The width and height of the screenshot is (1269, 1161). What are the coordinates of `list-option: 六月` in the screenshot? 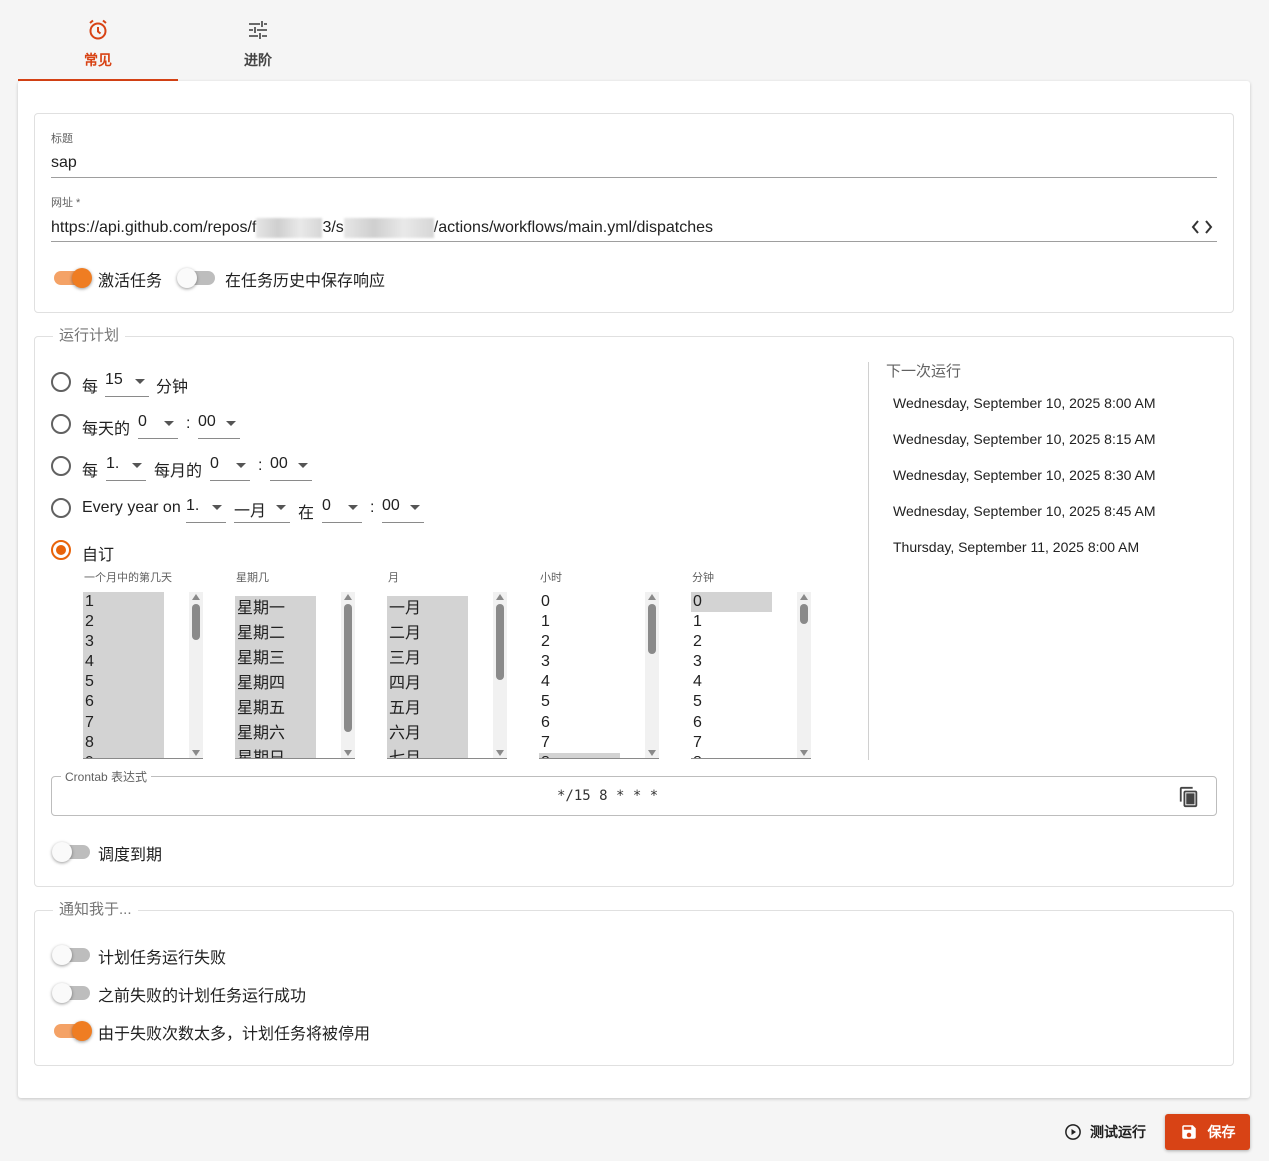 It's located at (427, 733).